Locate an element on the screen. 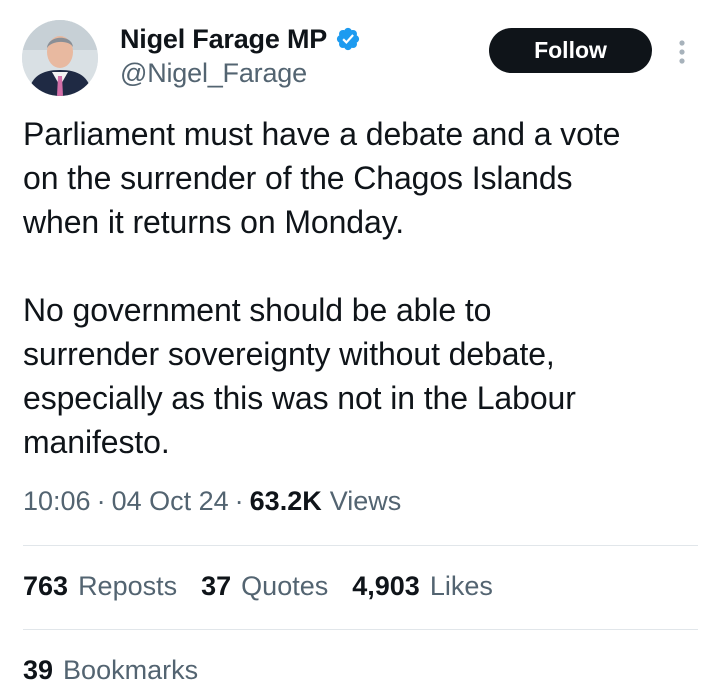  engagement-stats: 763 Reposts 37 Quotes 4,903 Likes is located at coordinates (270, 586).